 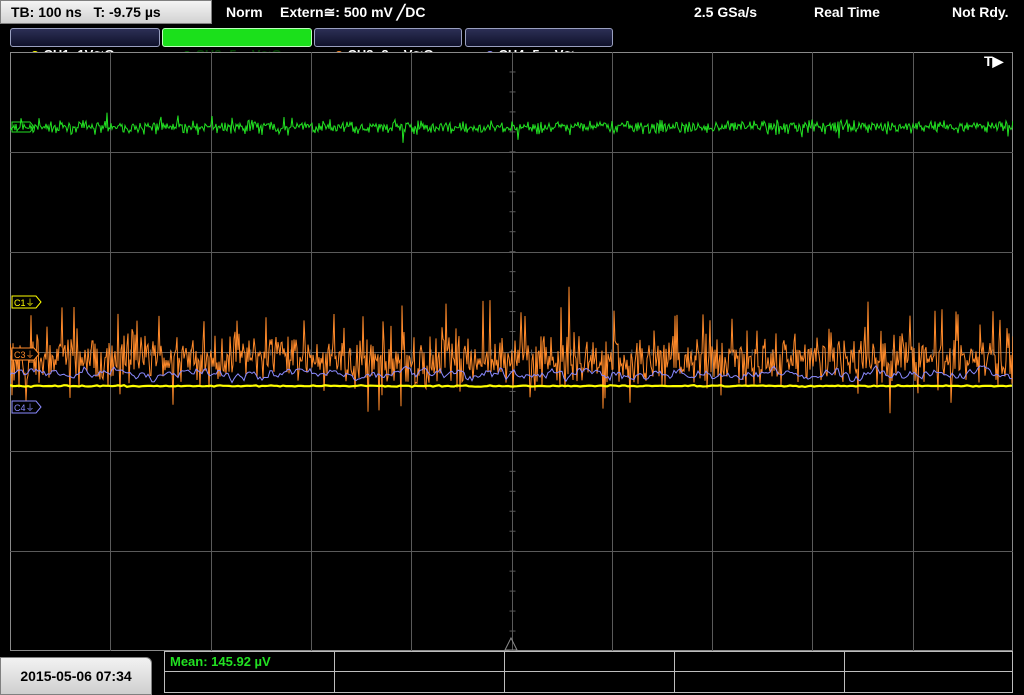 I want to click on ch4-ground-marker: C4⏚, so click(x=26, y=407).